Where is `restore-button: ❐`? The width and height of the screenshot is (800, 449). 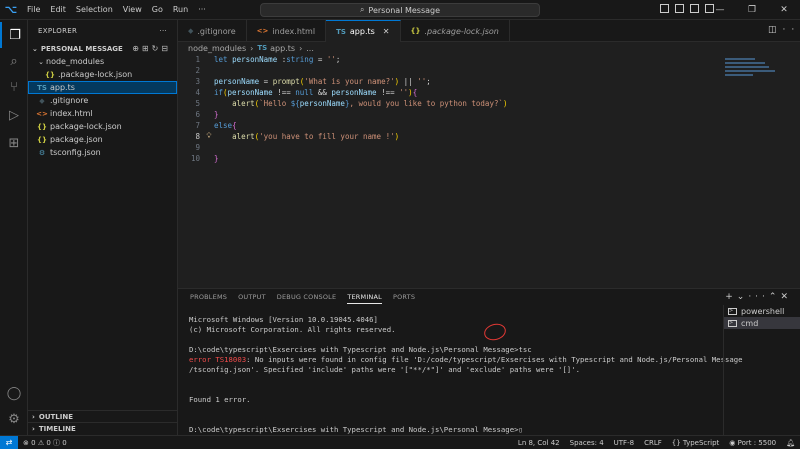 restore-button: ❐ is located at coordinates (752, 10).